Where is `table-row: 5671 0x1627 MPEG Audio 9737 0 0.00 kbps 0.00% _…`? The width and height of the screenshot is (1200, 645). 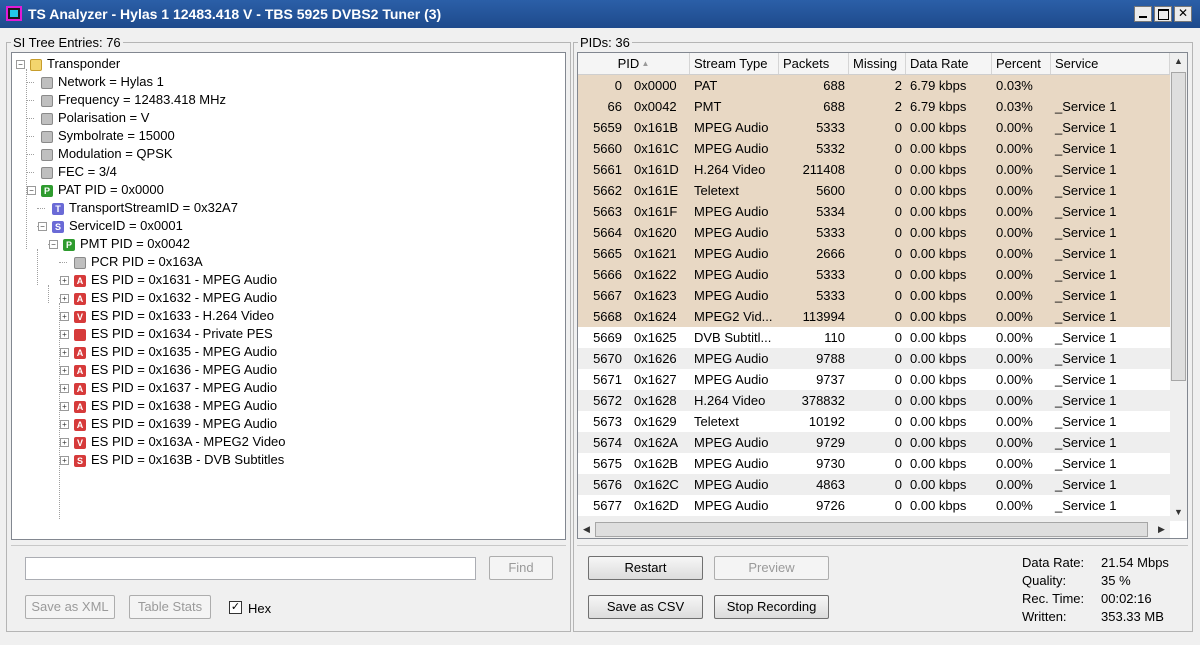
table-row: 5671 0x1627 MPEG Audio 9737 0 0.00 kbps 0.00% _… is located at coordinates (874, 379).